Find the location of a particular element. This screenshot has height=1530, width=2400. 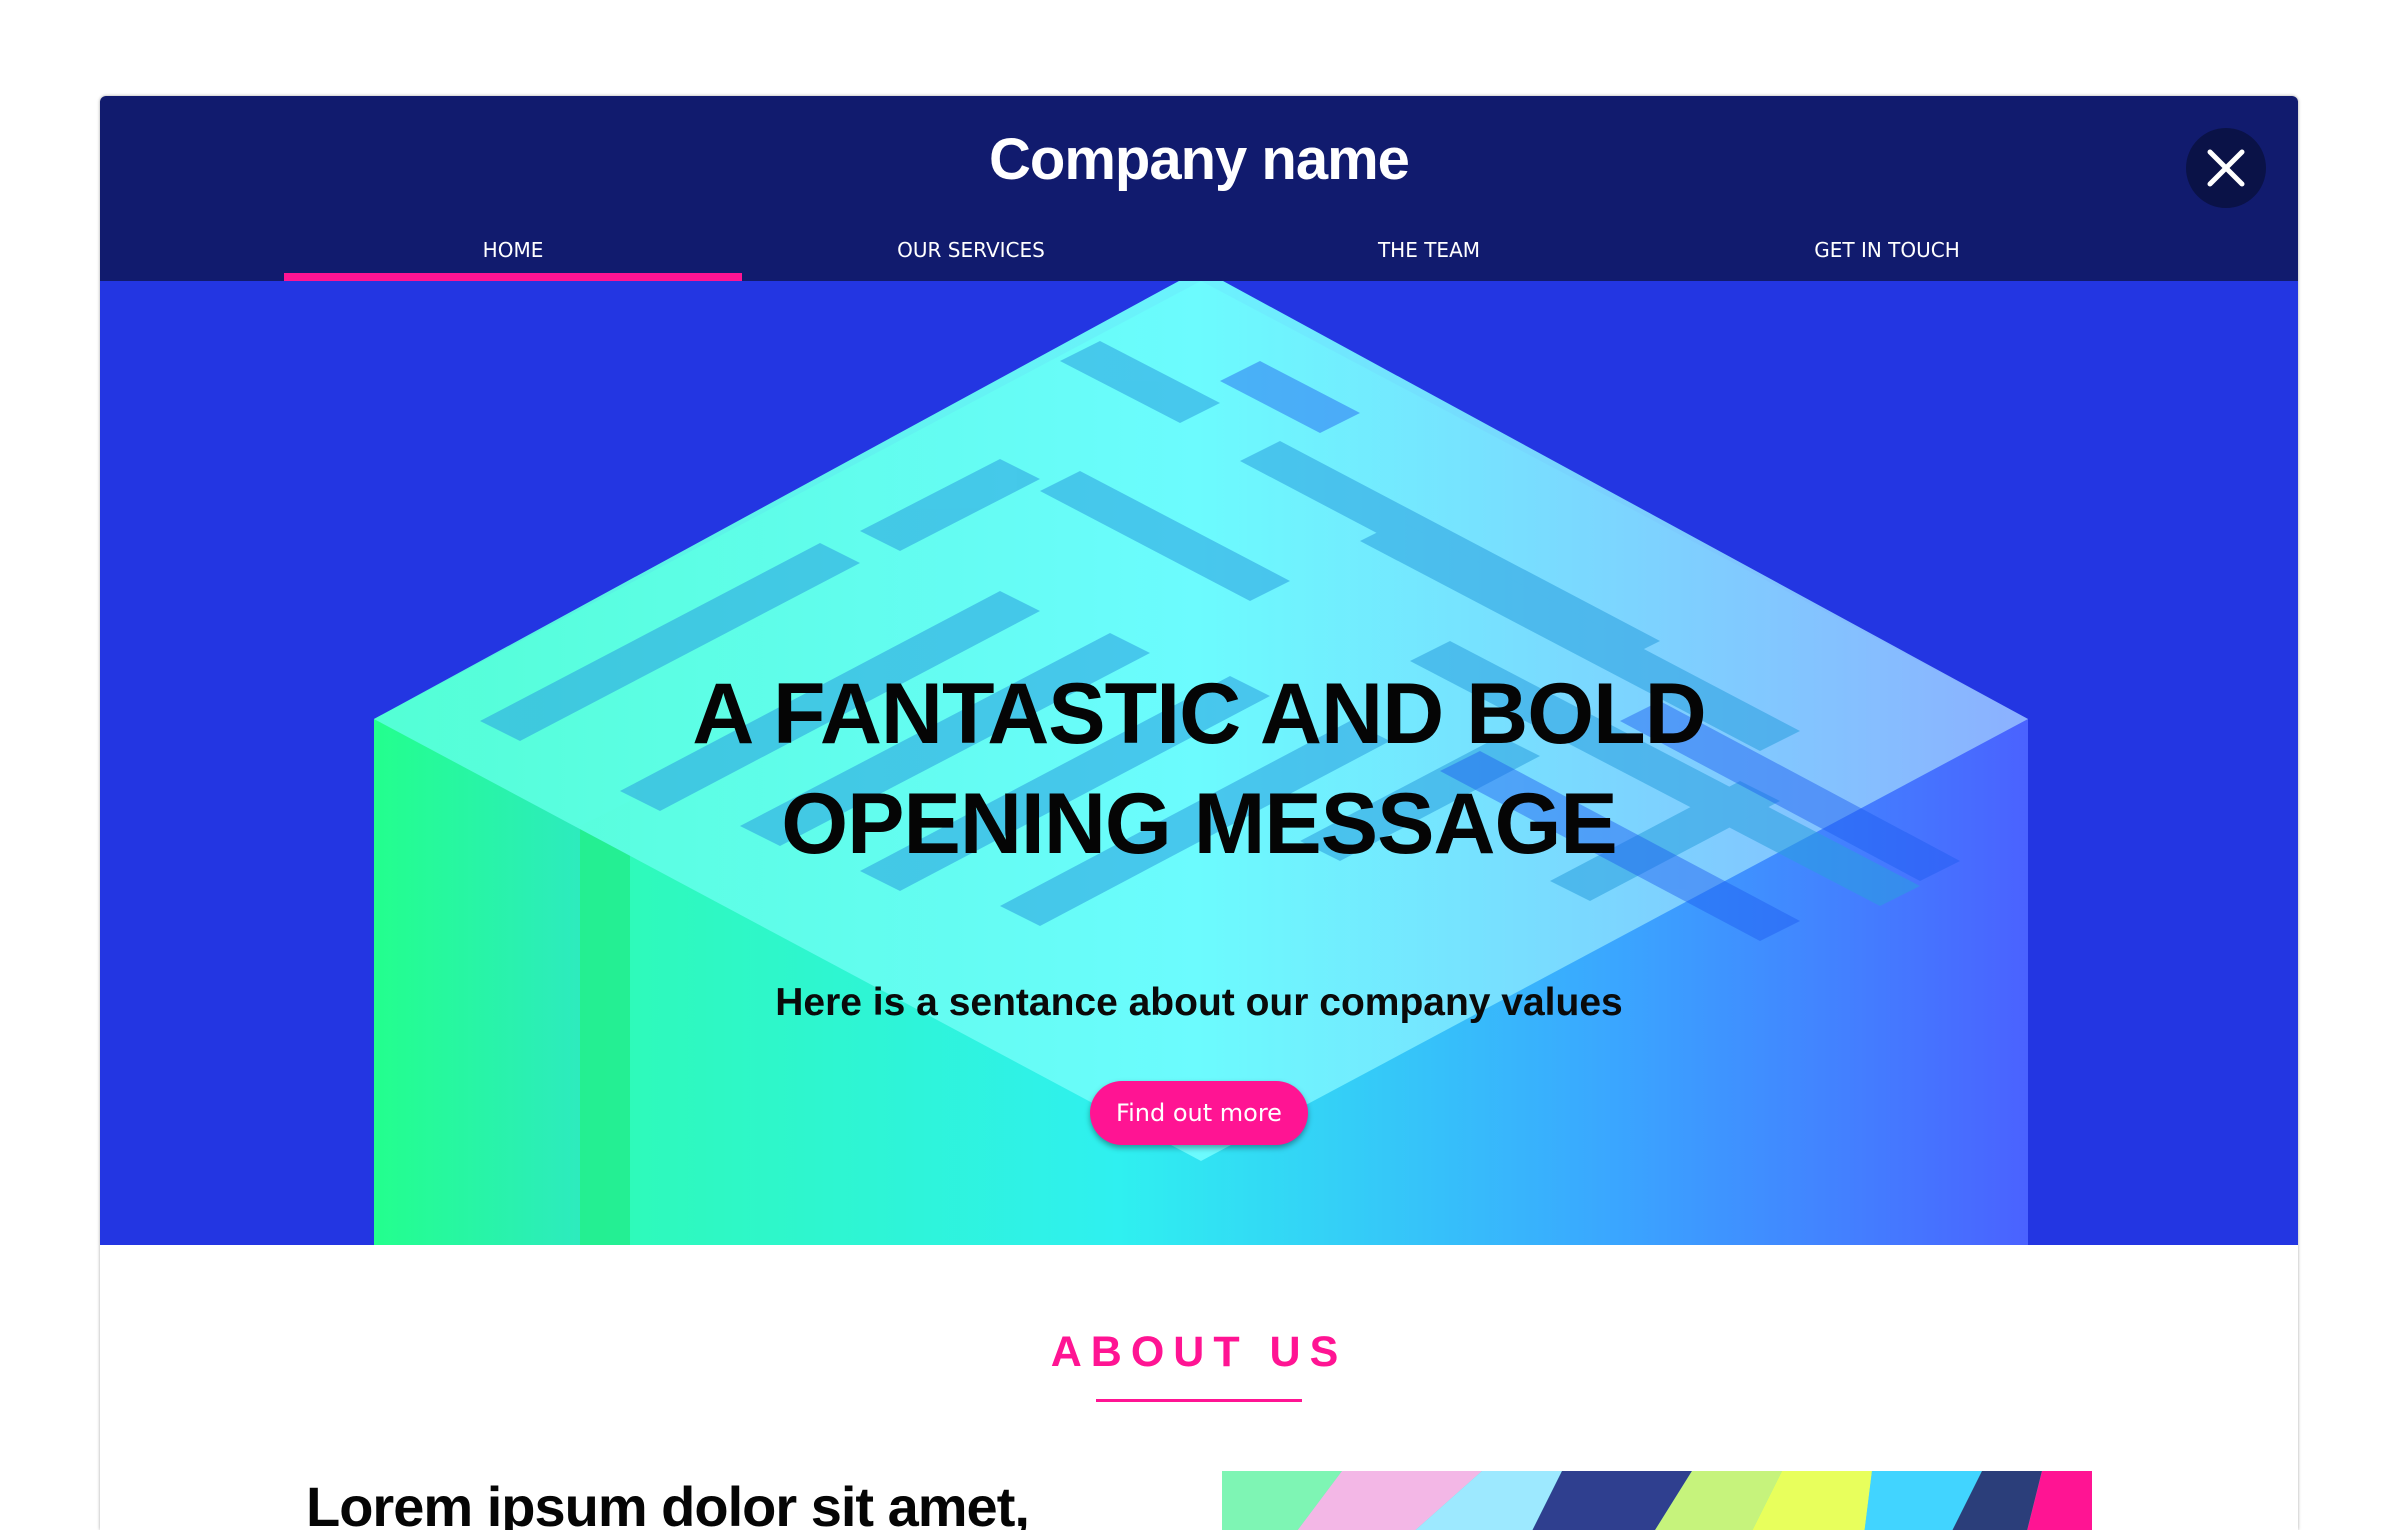

hero-title-line-2: OPENING MESSAGE is located at coordinates (1199, 824).